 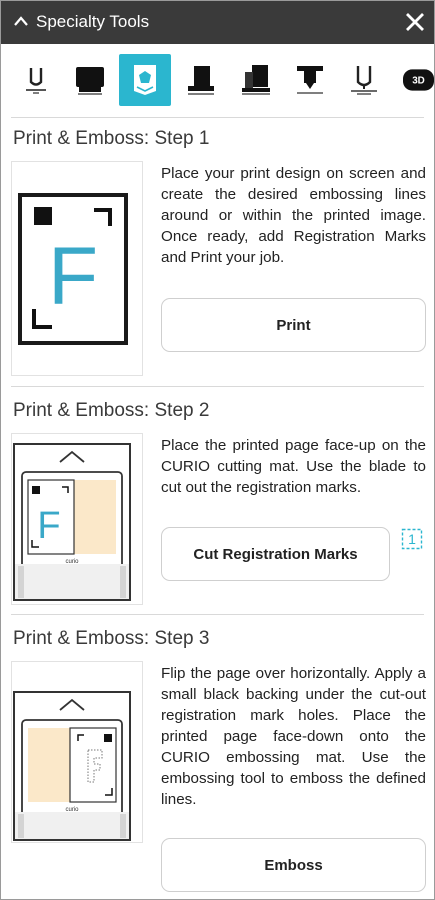 What do you see at coordinates (111, 638) in the screenshot?
I see `step-3-title: Print & Emboss: Step 3` at bounding box center [111, 638].